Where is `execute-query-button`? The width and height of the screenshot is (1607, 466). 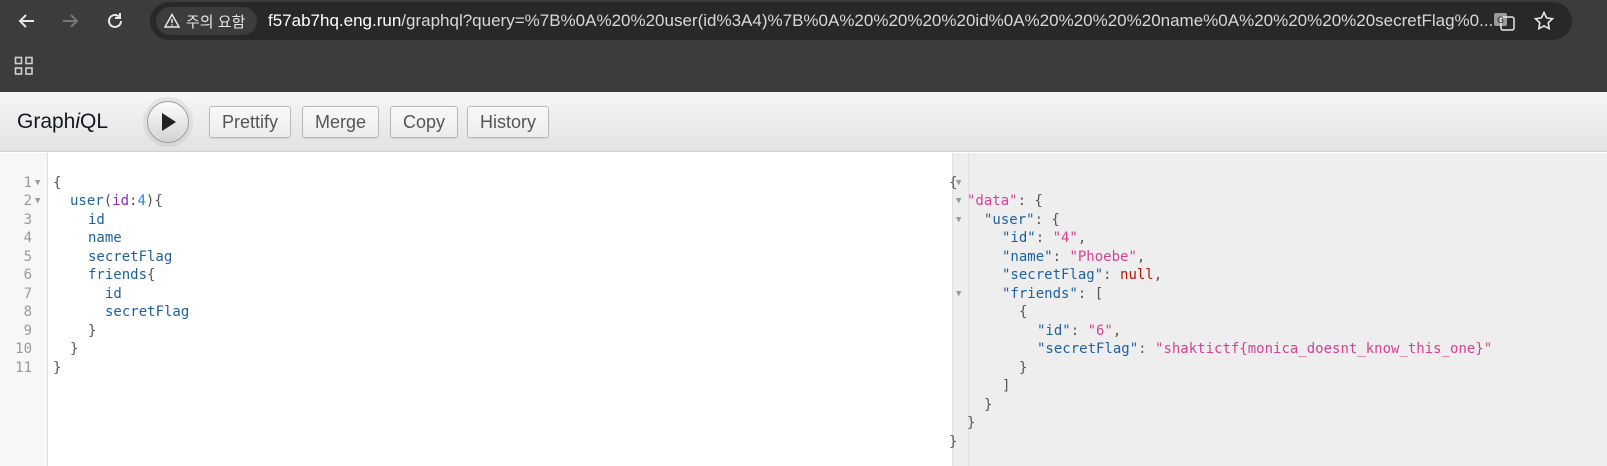 execute-query-button is located at coordinates (168, 122).